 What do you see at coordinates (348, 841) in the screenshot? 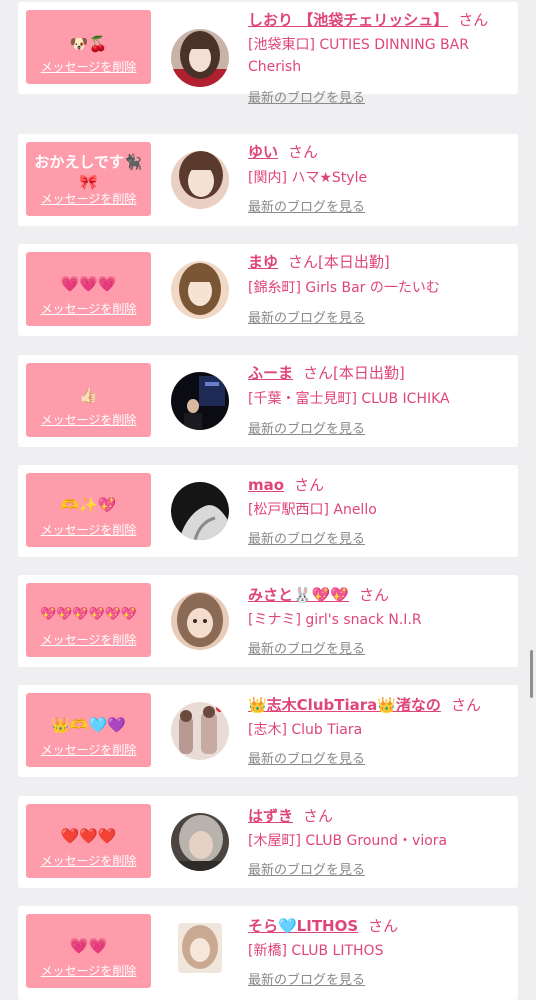
I see `shop-info: [木屋町] CLUB Ground・viora` at bounding box center [348, 841].